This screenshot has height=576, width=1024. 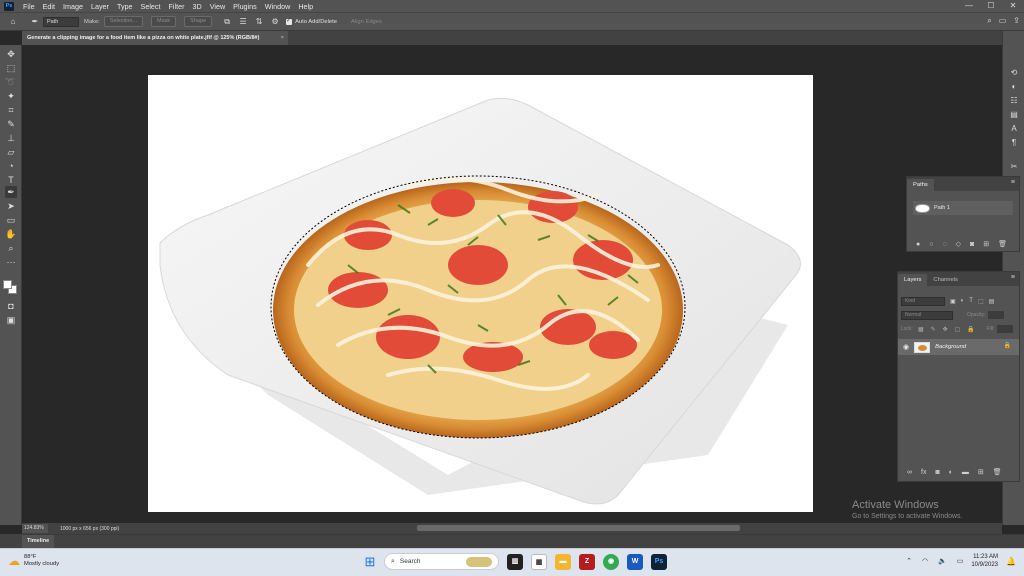 What do you see at coordinates (921, 330) in the screenshot?
I see `lock-transparent-icon: ▦` at bounding box center [921, 330].